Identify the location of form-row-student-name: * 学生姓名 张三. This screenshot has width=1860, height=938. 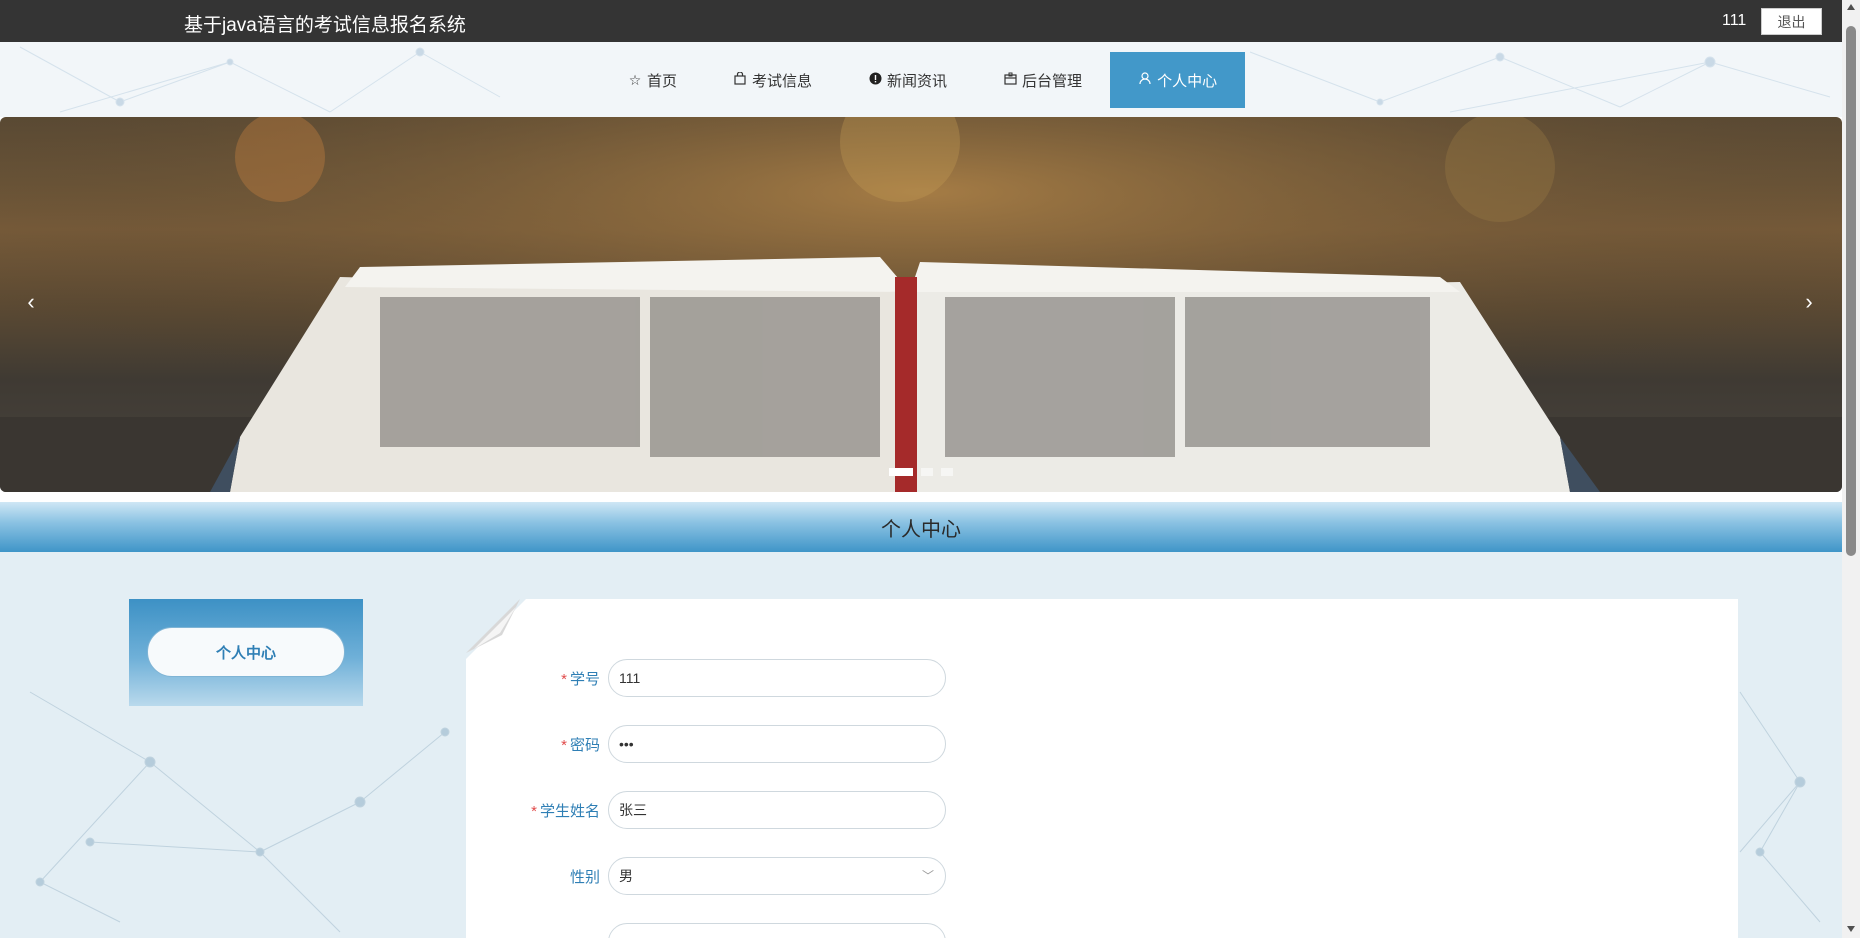
(706, 810).